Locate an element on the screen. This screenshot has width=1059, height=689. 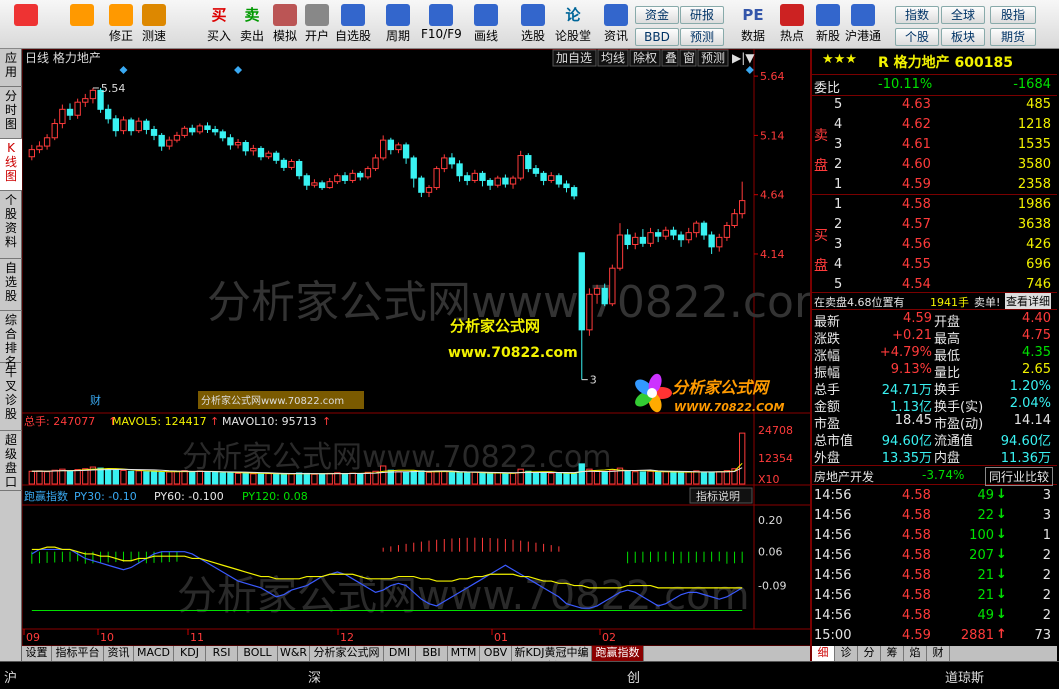
side-tab-7: 超级盘口 is located at coordinates (11, 461).